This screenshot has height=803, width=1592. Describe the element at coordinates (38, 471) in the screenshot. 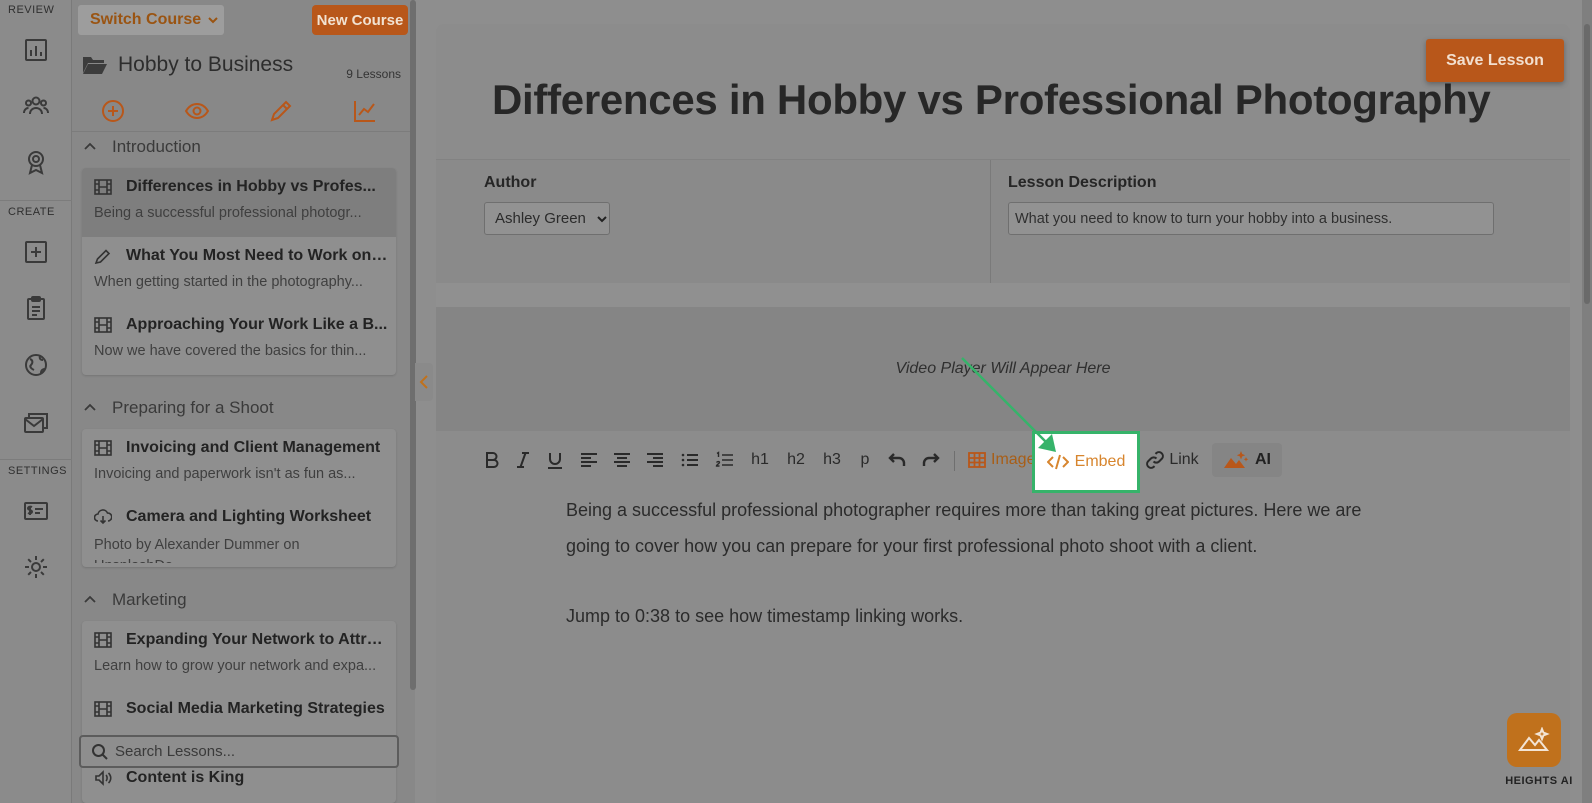

I see `rail-settings-label: SETTINGS` at that location.